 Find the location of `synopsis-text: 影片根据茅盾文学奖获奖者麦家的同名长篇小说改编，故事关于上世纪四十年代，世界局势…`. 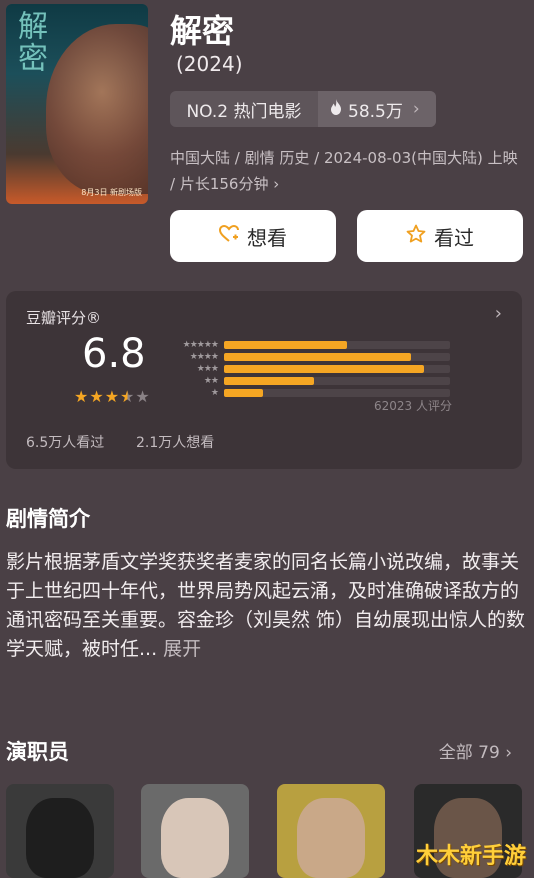

synopsis-text: 影片根据茅盾文学奖获奖者麦家的同名长篇小说改编，故事关于上世纪四十年代，世界局势… is located at coordinates (266, 605).